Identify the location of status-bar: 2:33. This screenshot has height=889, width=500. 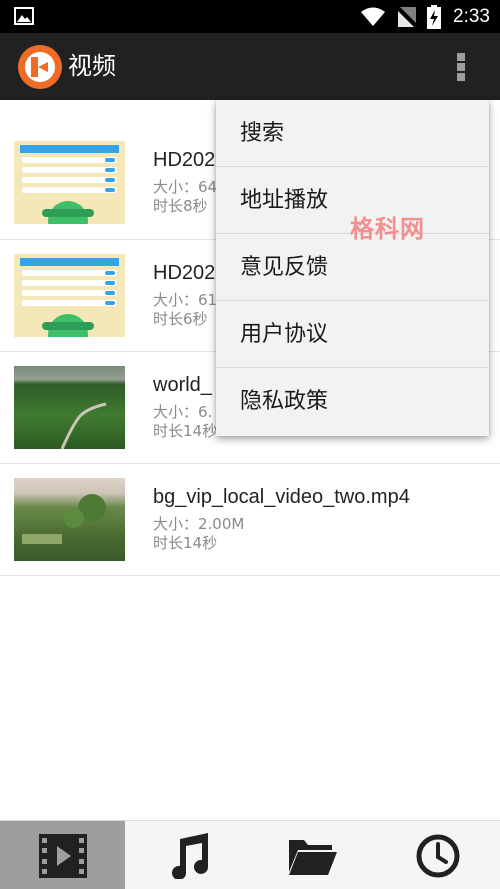
(250, 16).